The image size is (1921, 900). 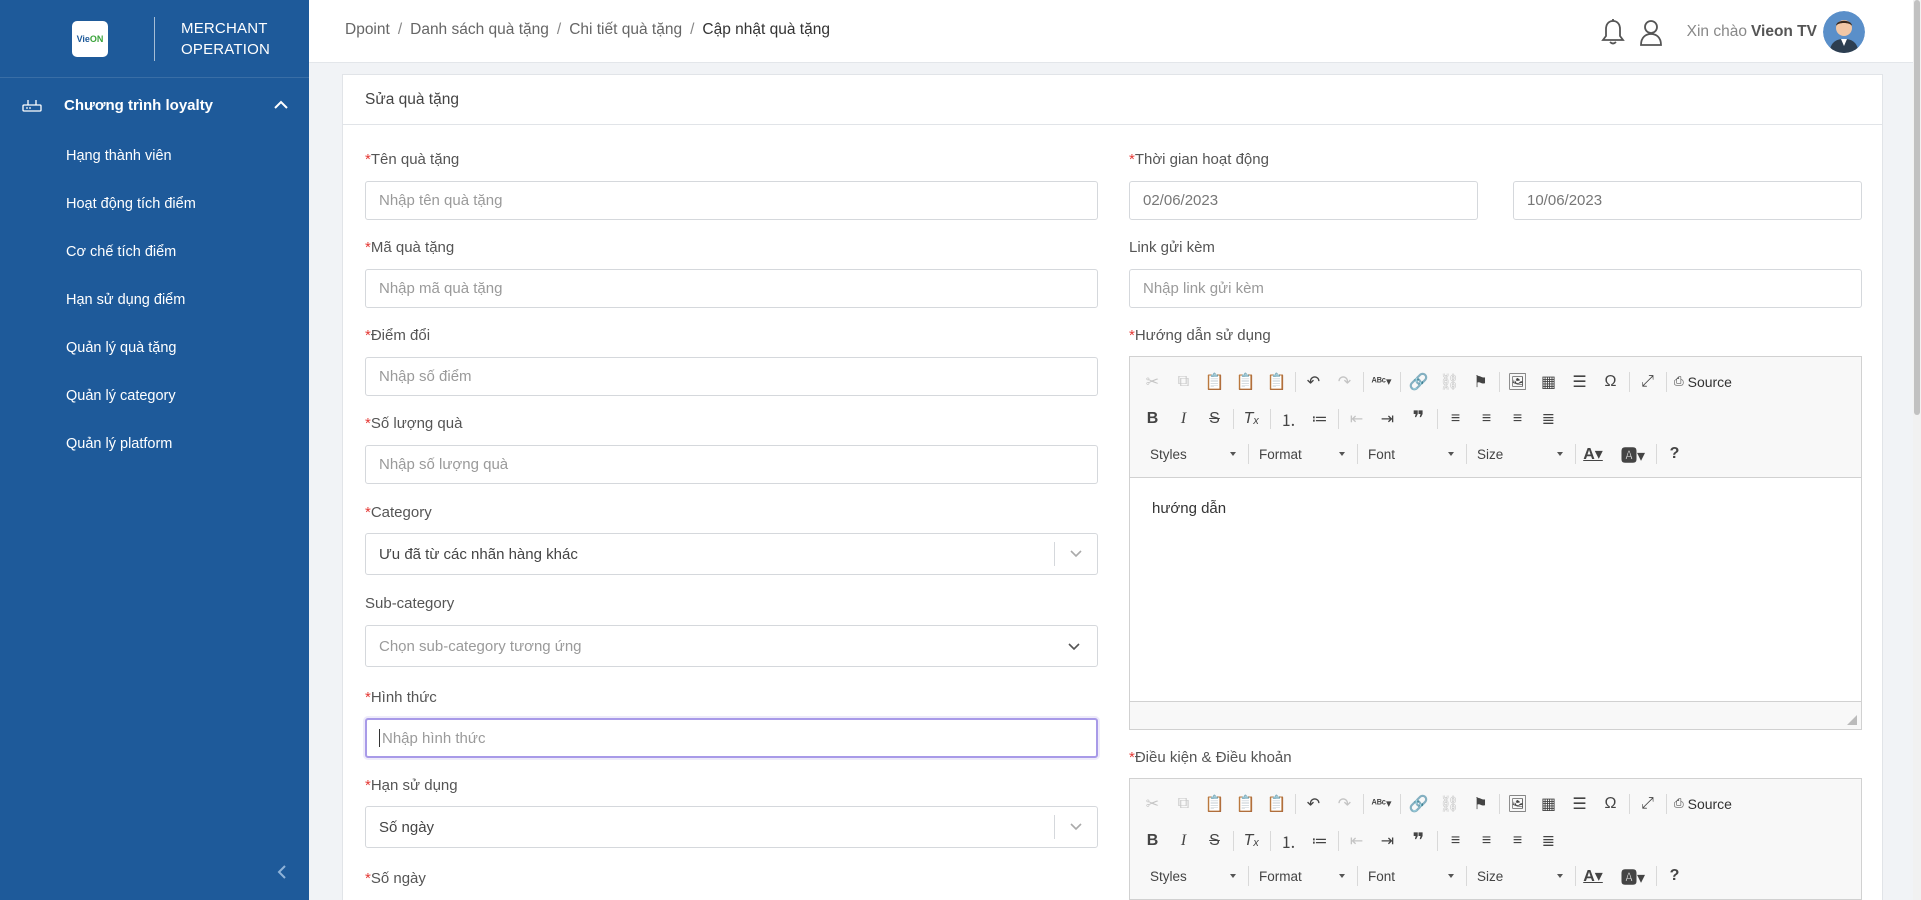 What do you see at coordinates (367, 29) in the screenshot?
I see `breadcrumb-item: Dpoint` at bounding box center [367, 29].